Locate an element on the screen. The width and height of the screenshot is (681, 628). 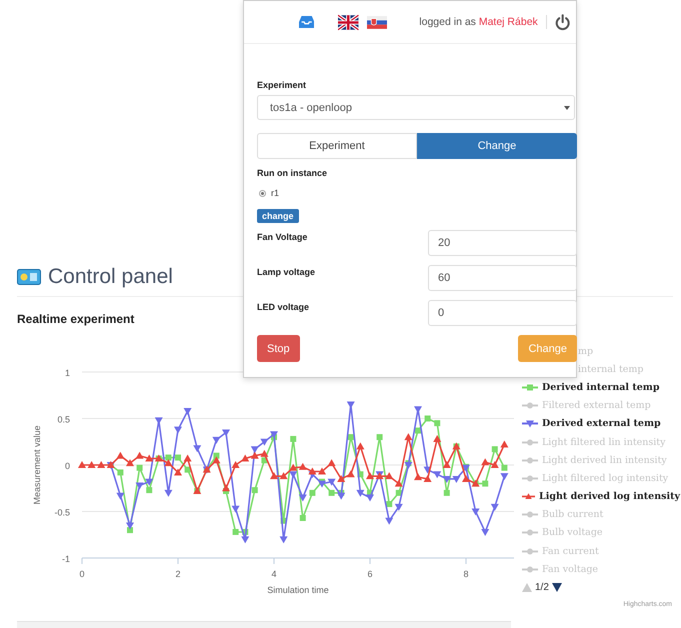
legend-item: Light derived log intensity is located at coordinates (609, 496).